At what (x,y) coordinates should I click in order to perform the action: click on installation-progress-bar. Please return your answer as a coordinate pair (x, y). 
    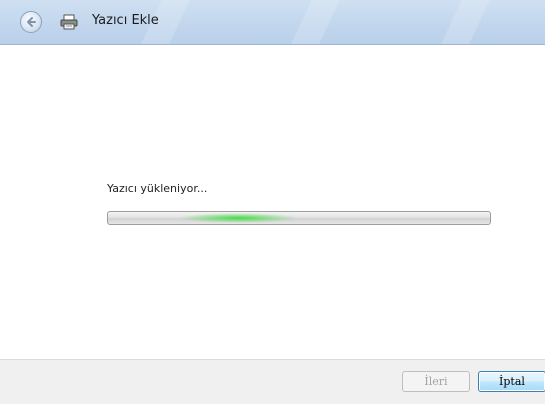
    Looking at the image, I should click on (299, 218).